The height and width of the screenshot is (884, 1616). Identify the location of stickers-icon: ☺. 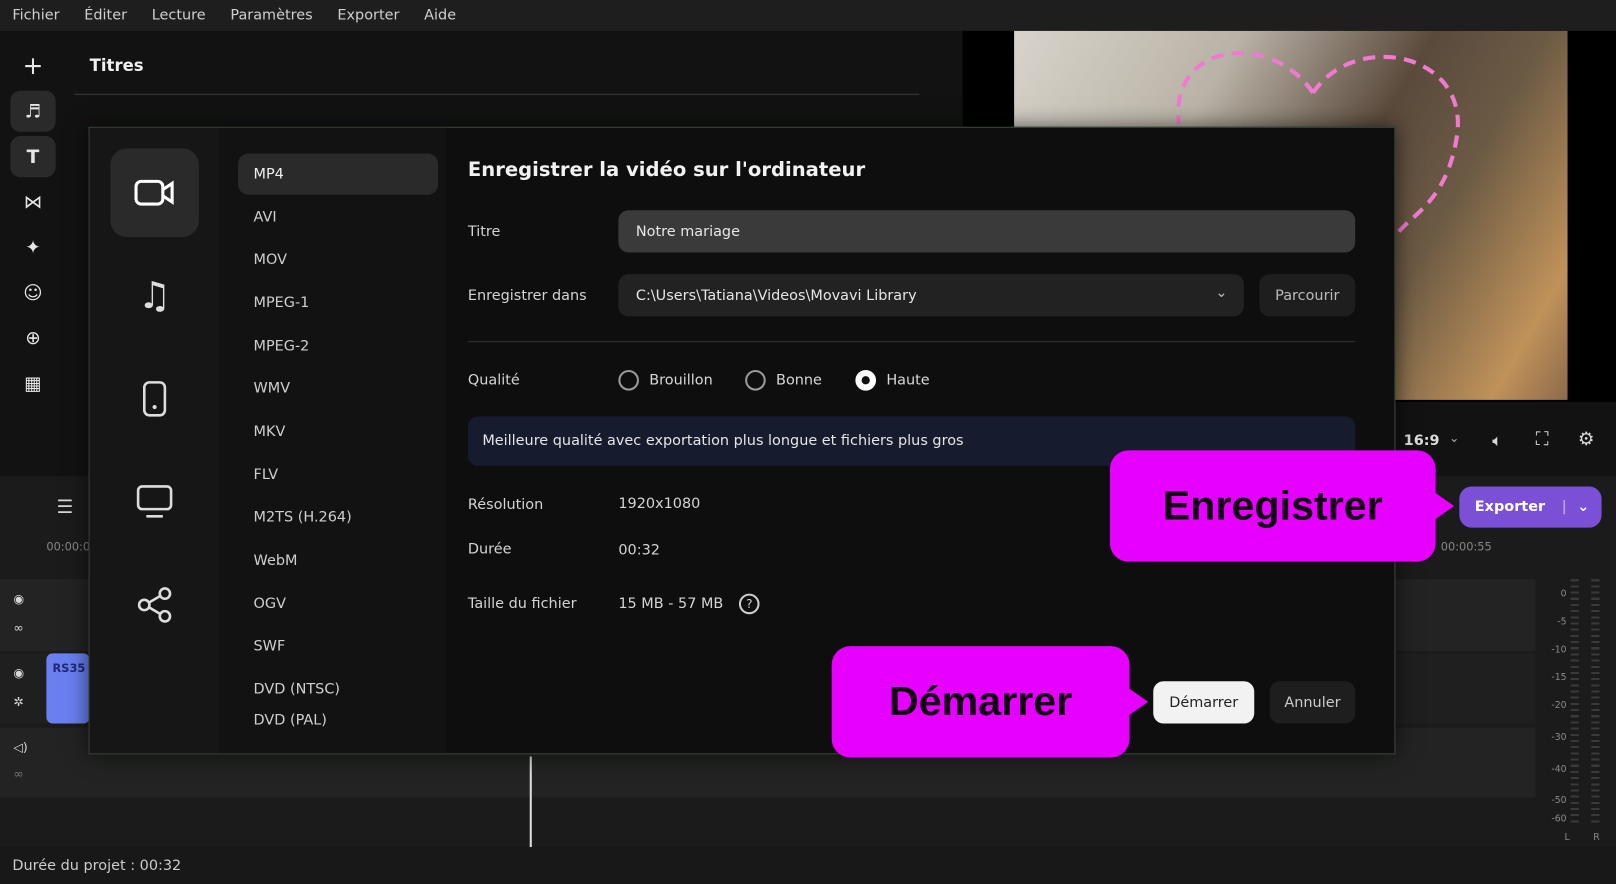
(32, 292).